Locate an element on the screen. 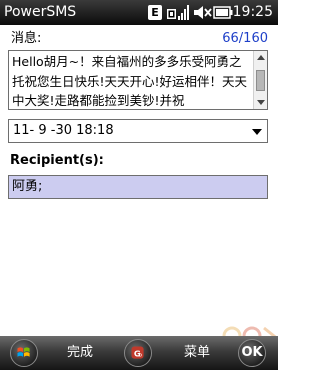 Image resolution: width=320 pixels, height=370 pixels. edge-icon: E is located at coordinates (155, 12).